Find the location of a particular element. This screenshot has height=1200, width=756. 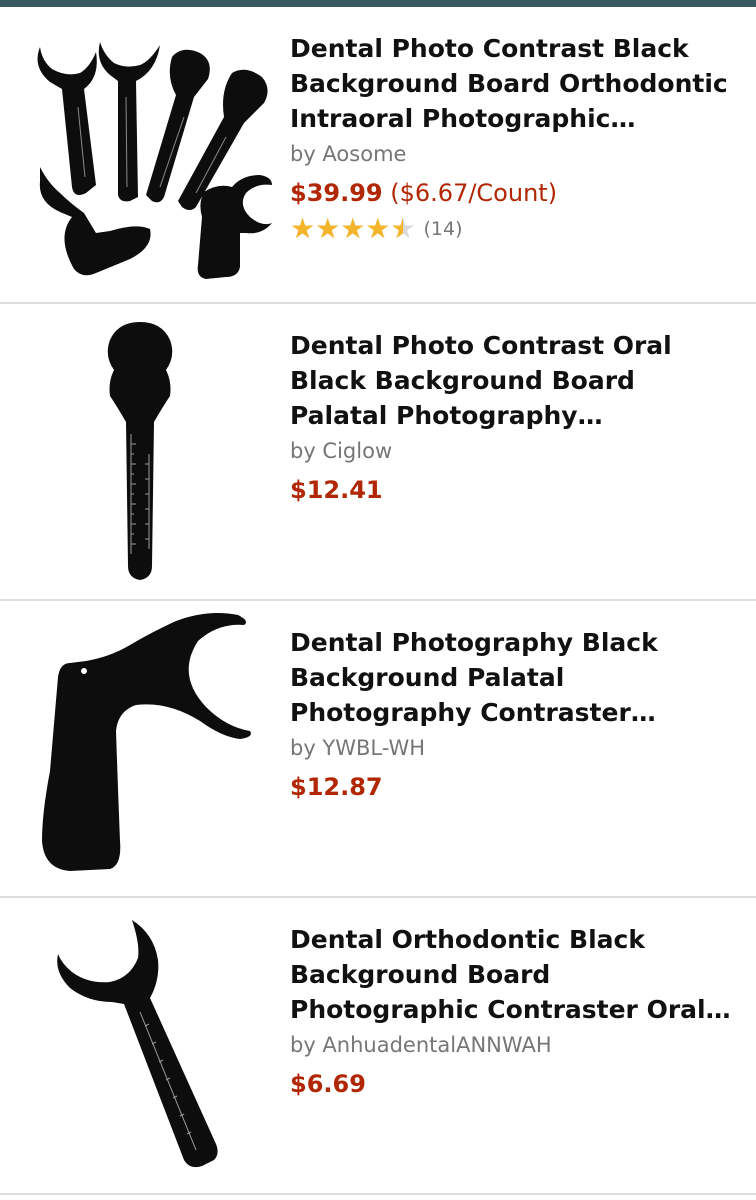

contrast-board-set-image is located at coordinates (142, 154).